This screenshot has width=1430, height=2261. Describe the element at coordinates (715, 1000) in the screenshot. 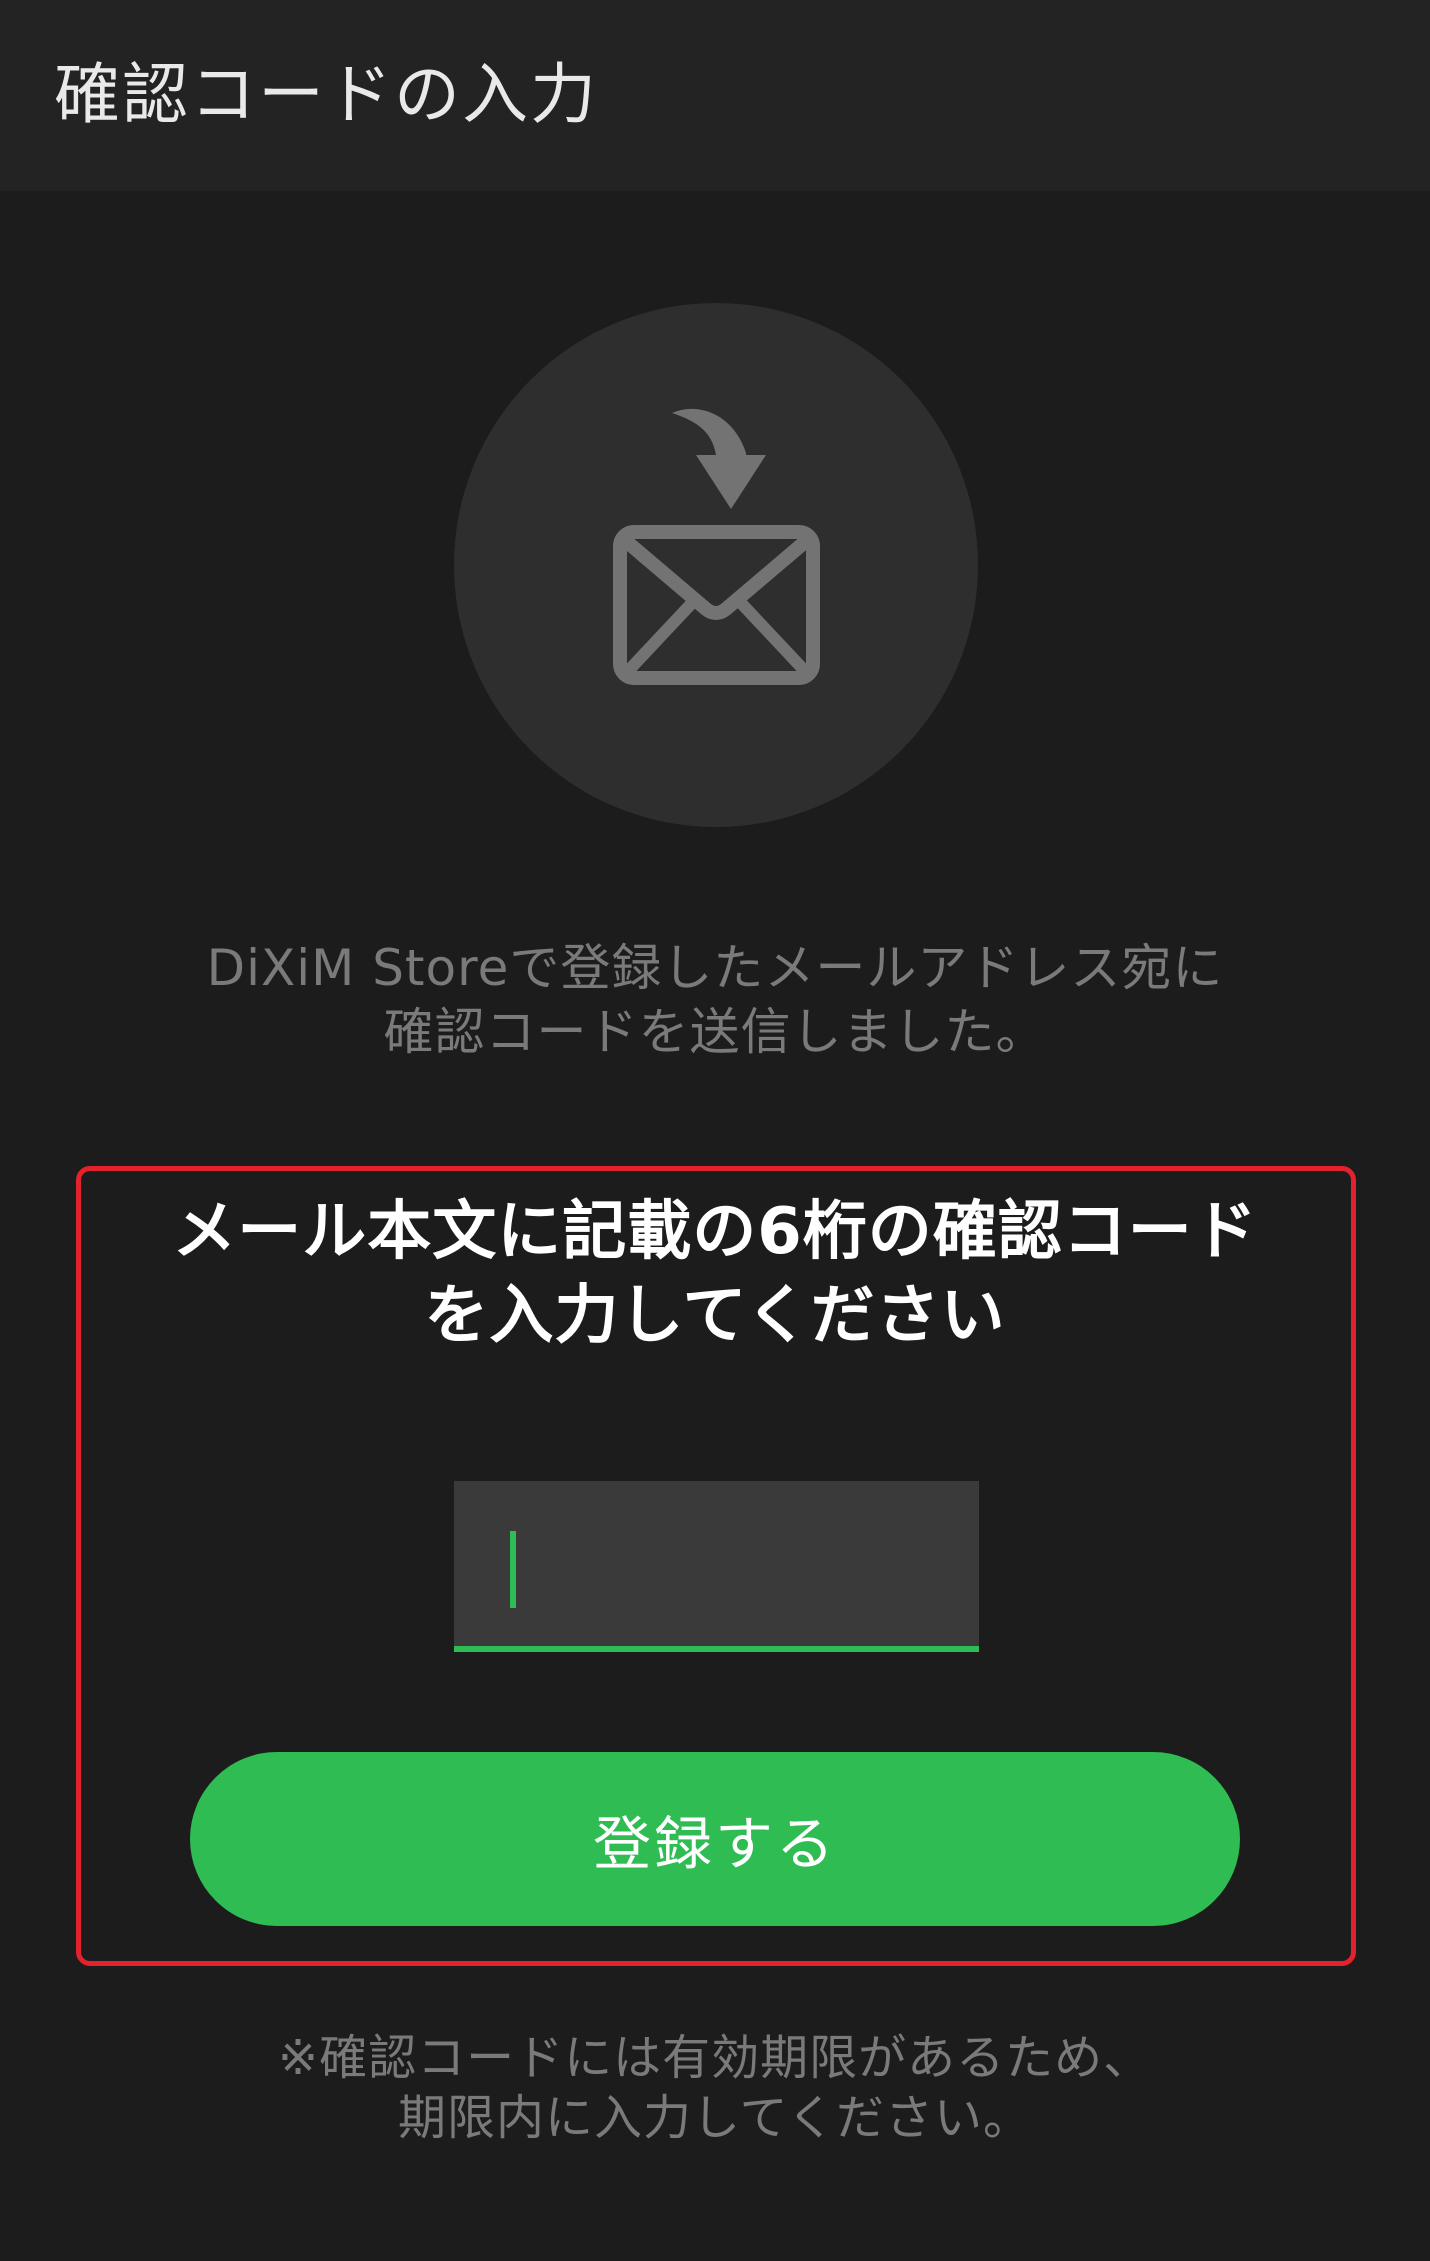

I see `sent-description: DiXiM Storeで登録したメールアドレス宛に 確認コードを送信しました。` at that location.